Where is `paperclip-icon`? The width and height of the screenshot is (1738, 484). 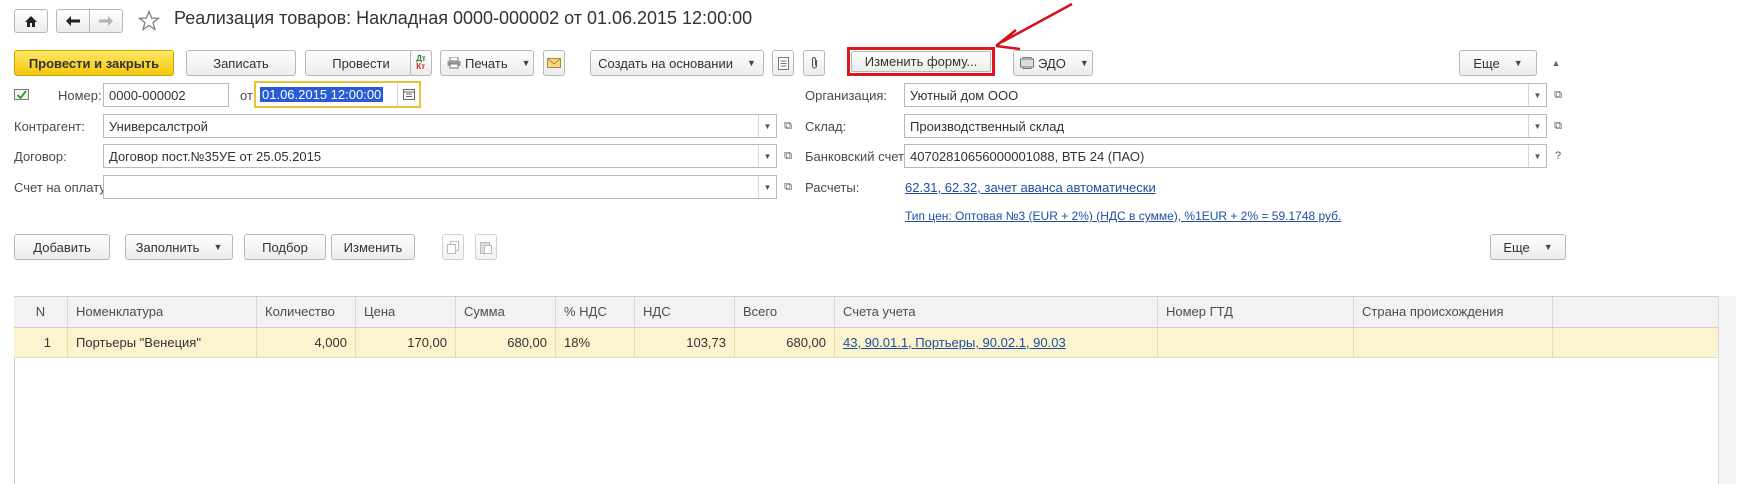 paperclip-icon is located at coordinates (814, 63).